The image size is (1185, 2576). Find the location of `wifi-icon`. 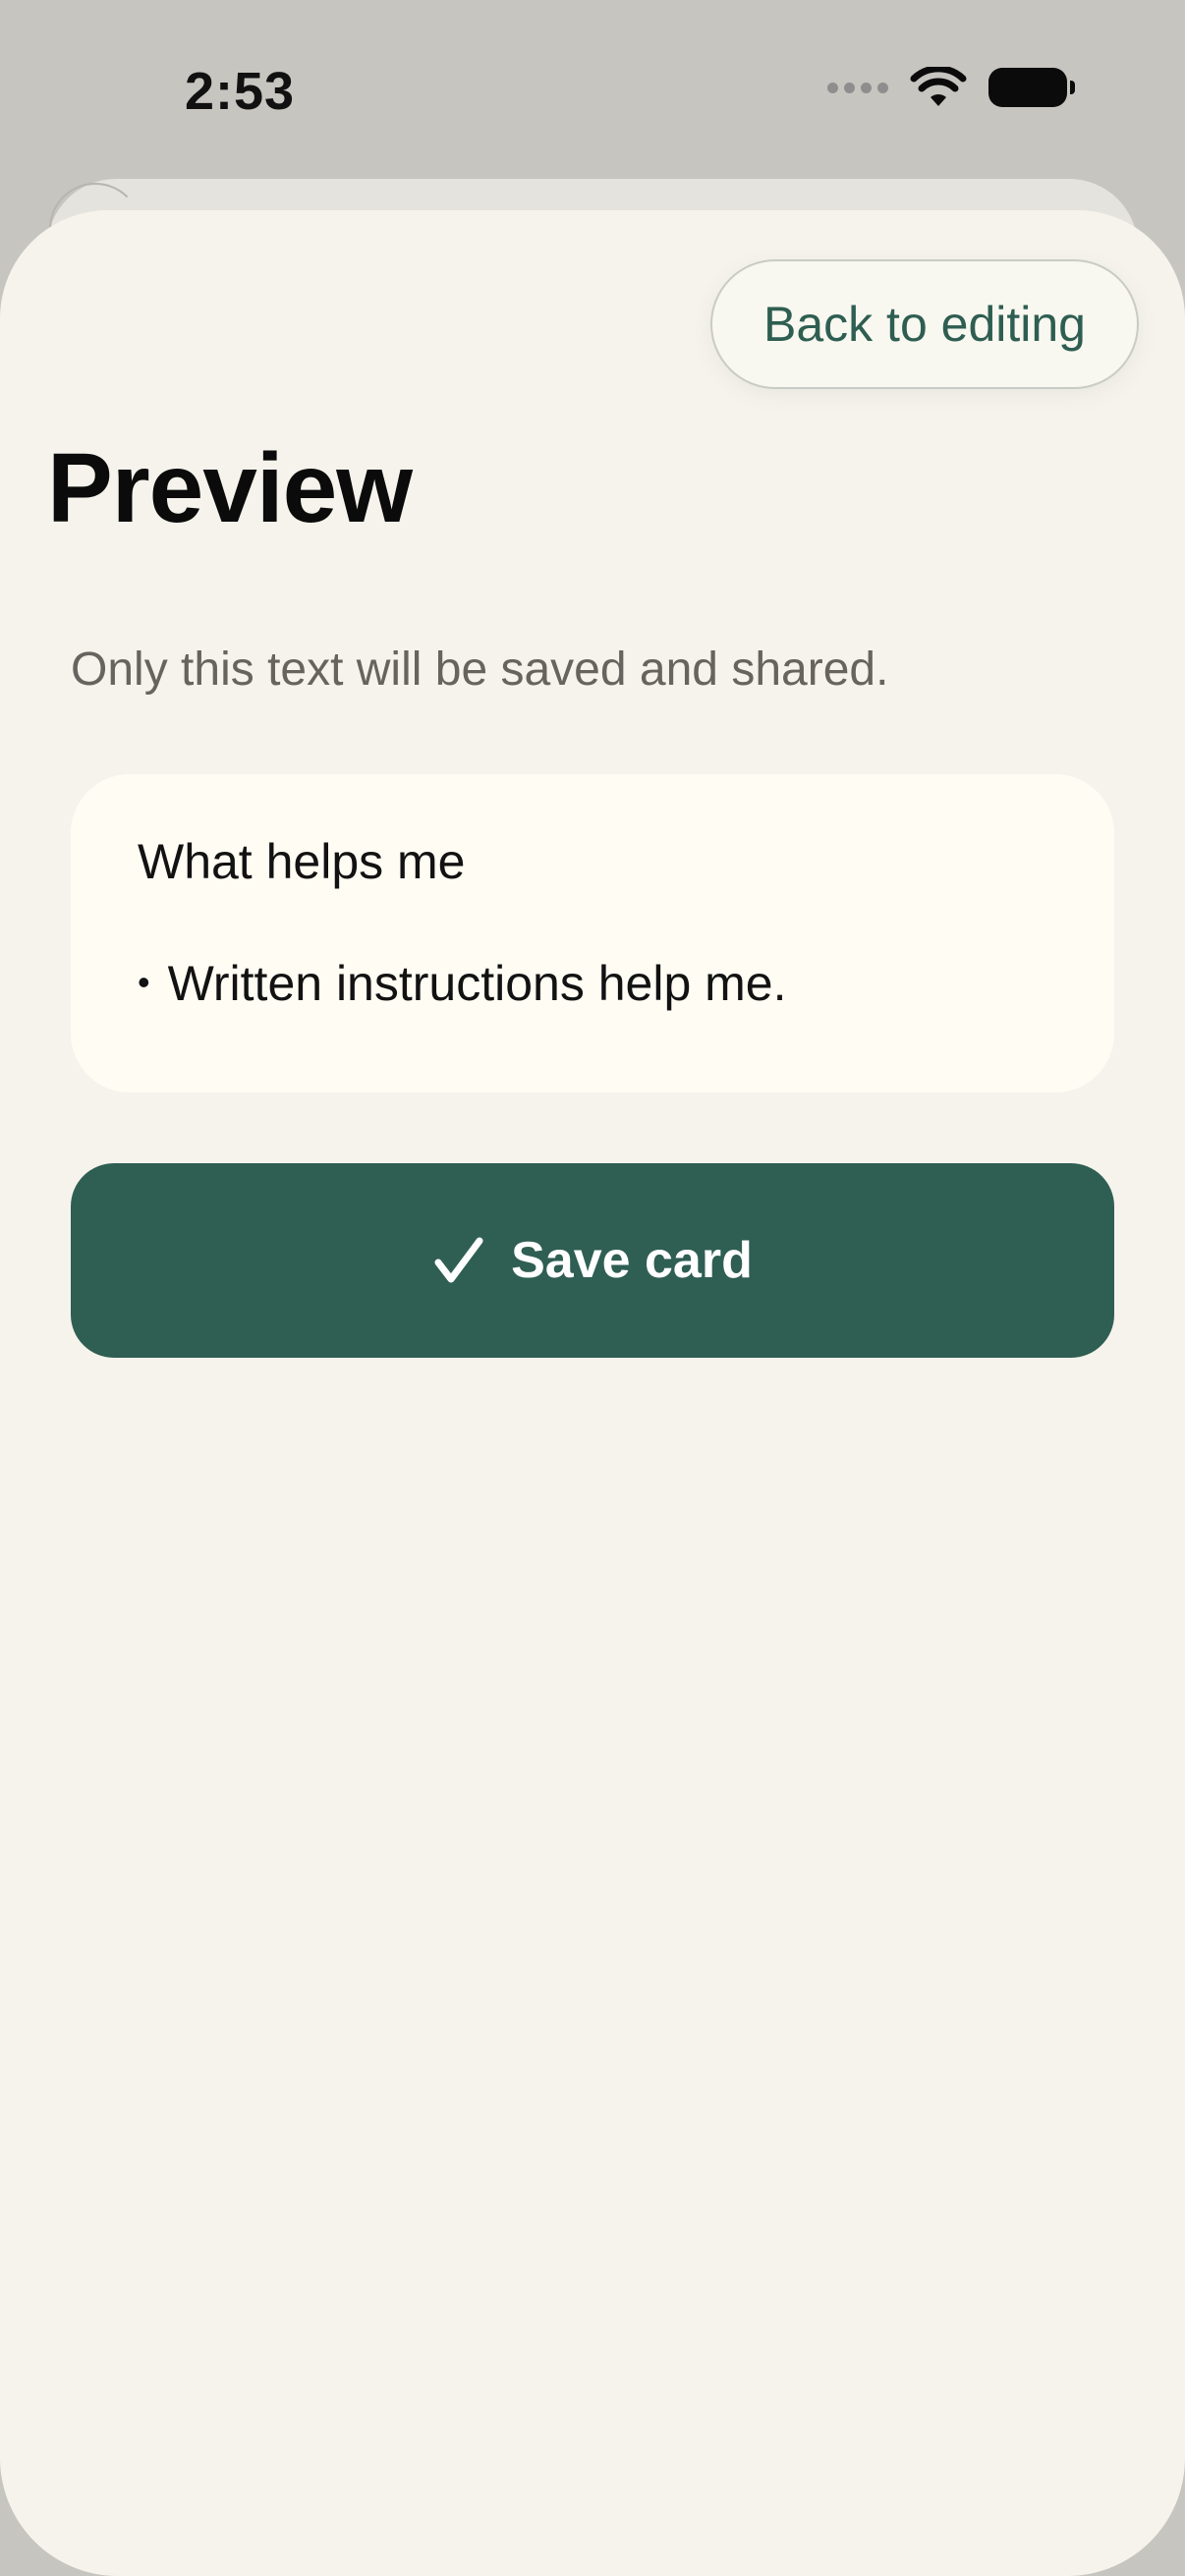

wifi-icon is located at coordinates (939, 86).